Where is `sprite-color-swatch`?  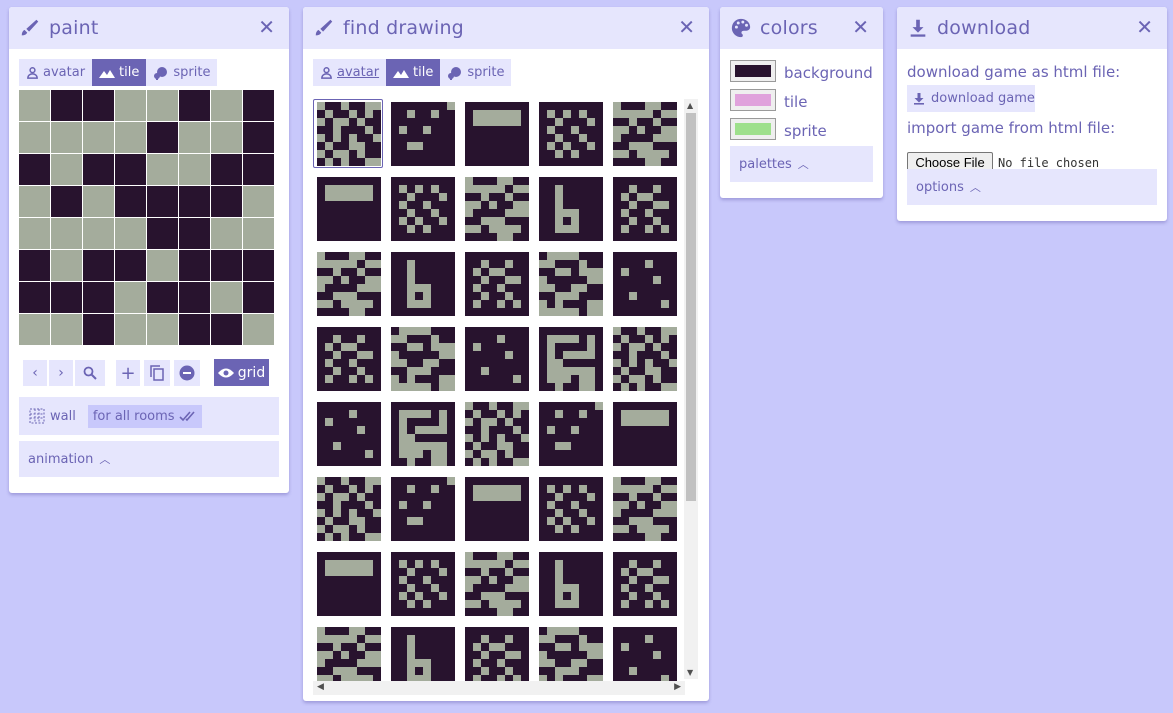 sprite-color-swatch is located at coordinates (753, 129).